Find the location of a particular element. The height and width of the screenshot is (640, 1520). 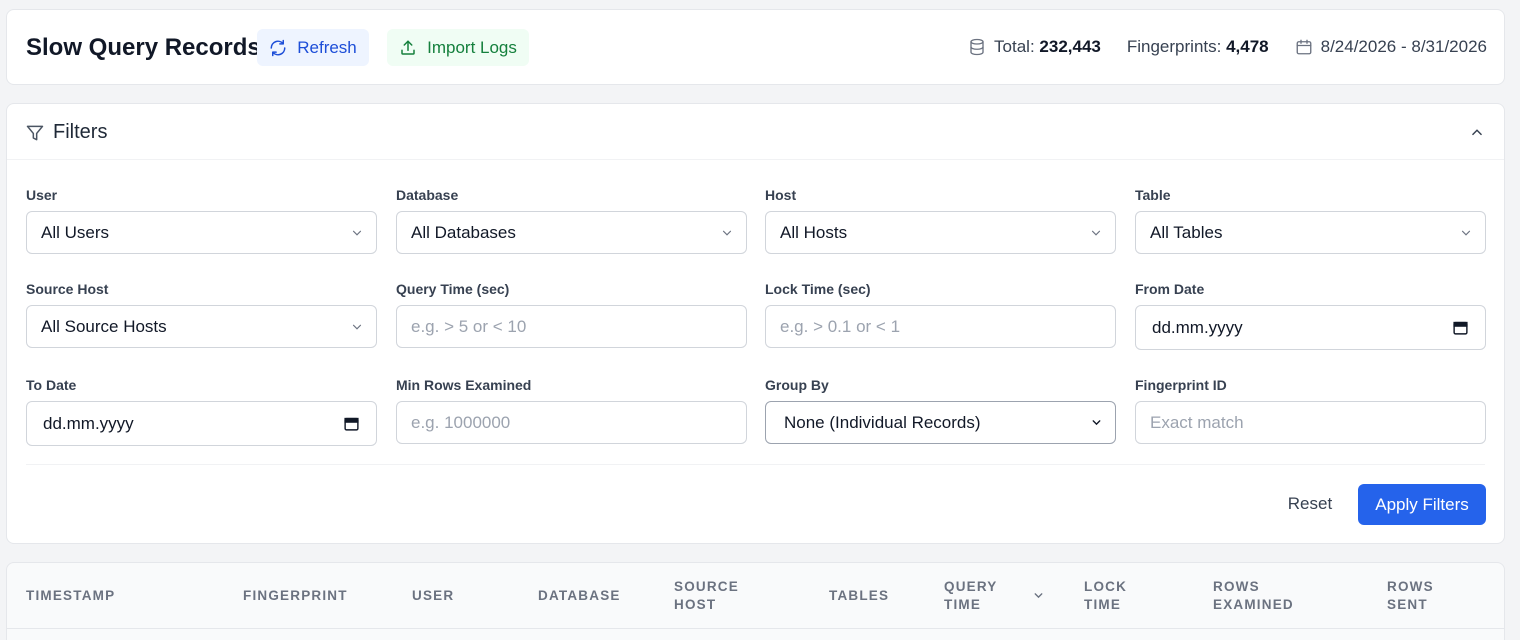

source-host-label: Source Host is located at coordinates (67, 289).